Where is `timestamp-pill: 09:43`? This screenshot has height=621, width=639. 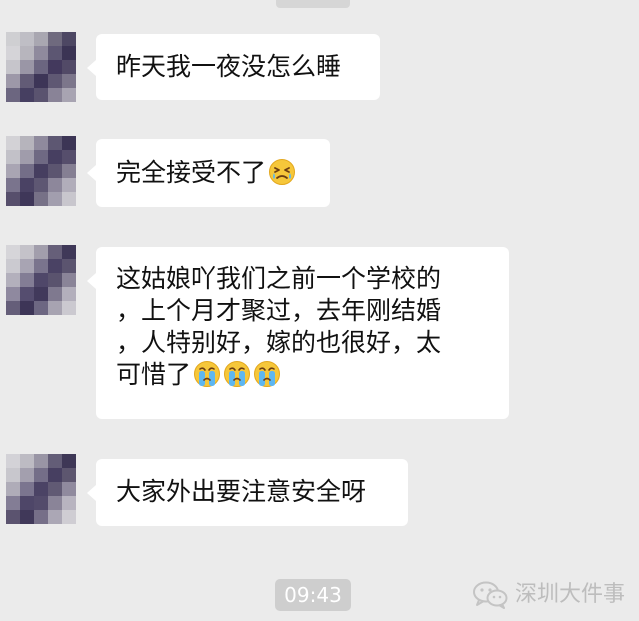 timestamp-pill: 09:43 is located at coordinates (313, 595).